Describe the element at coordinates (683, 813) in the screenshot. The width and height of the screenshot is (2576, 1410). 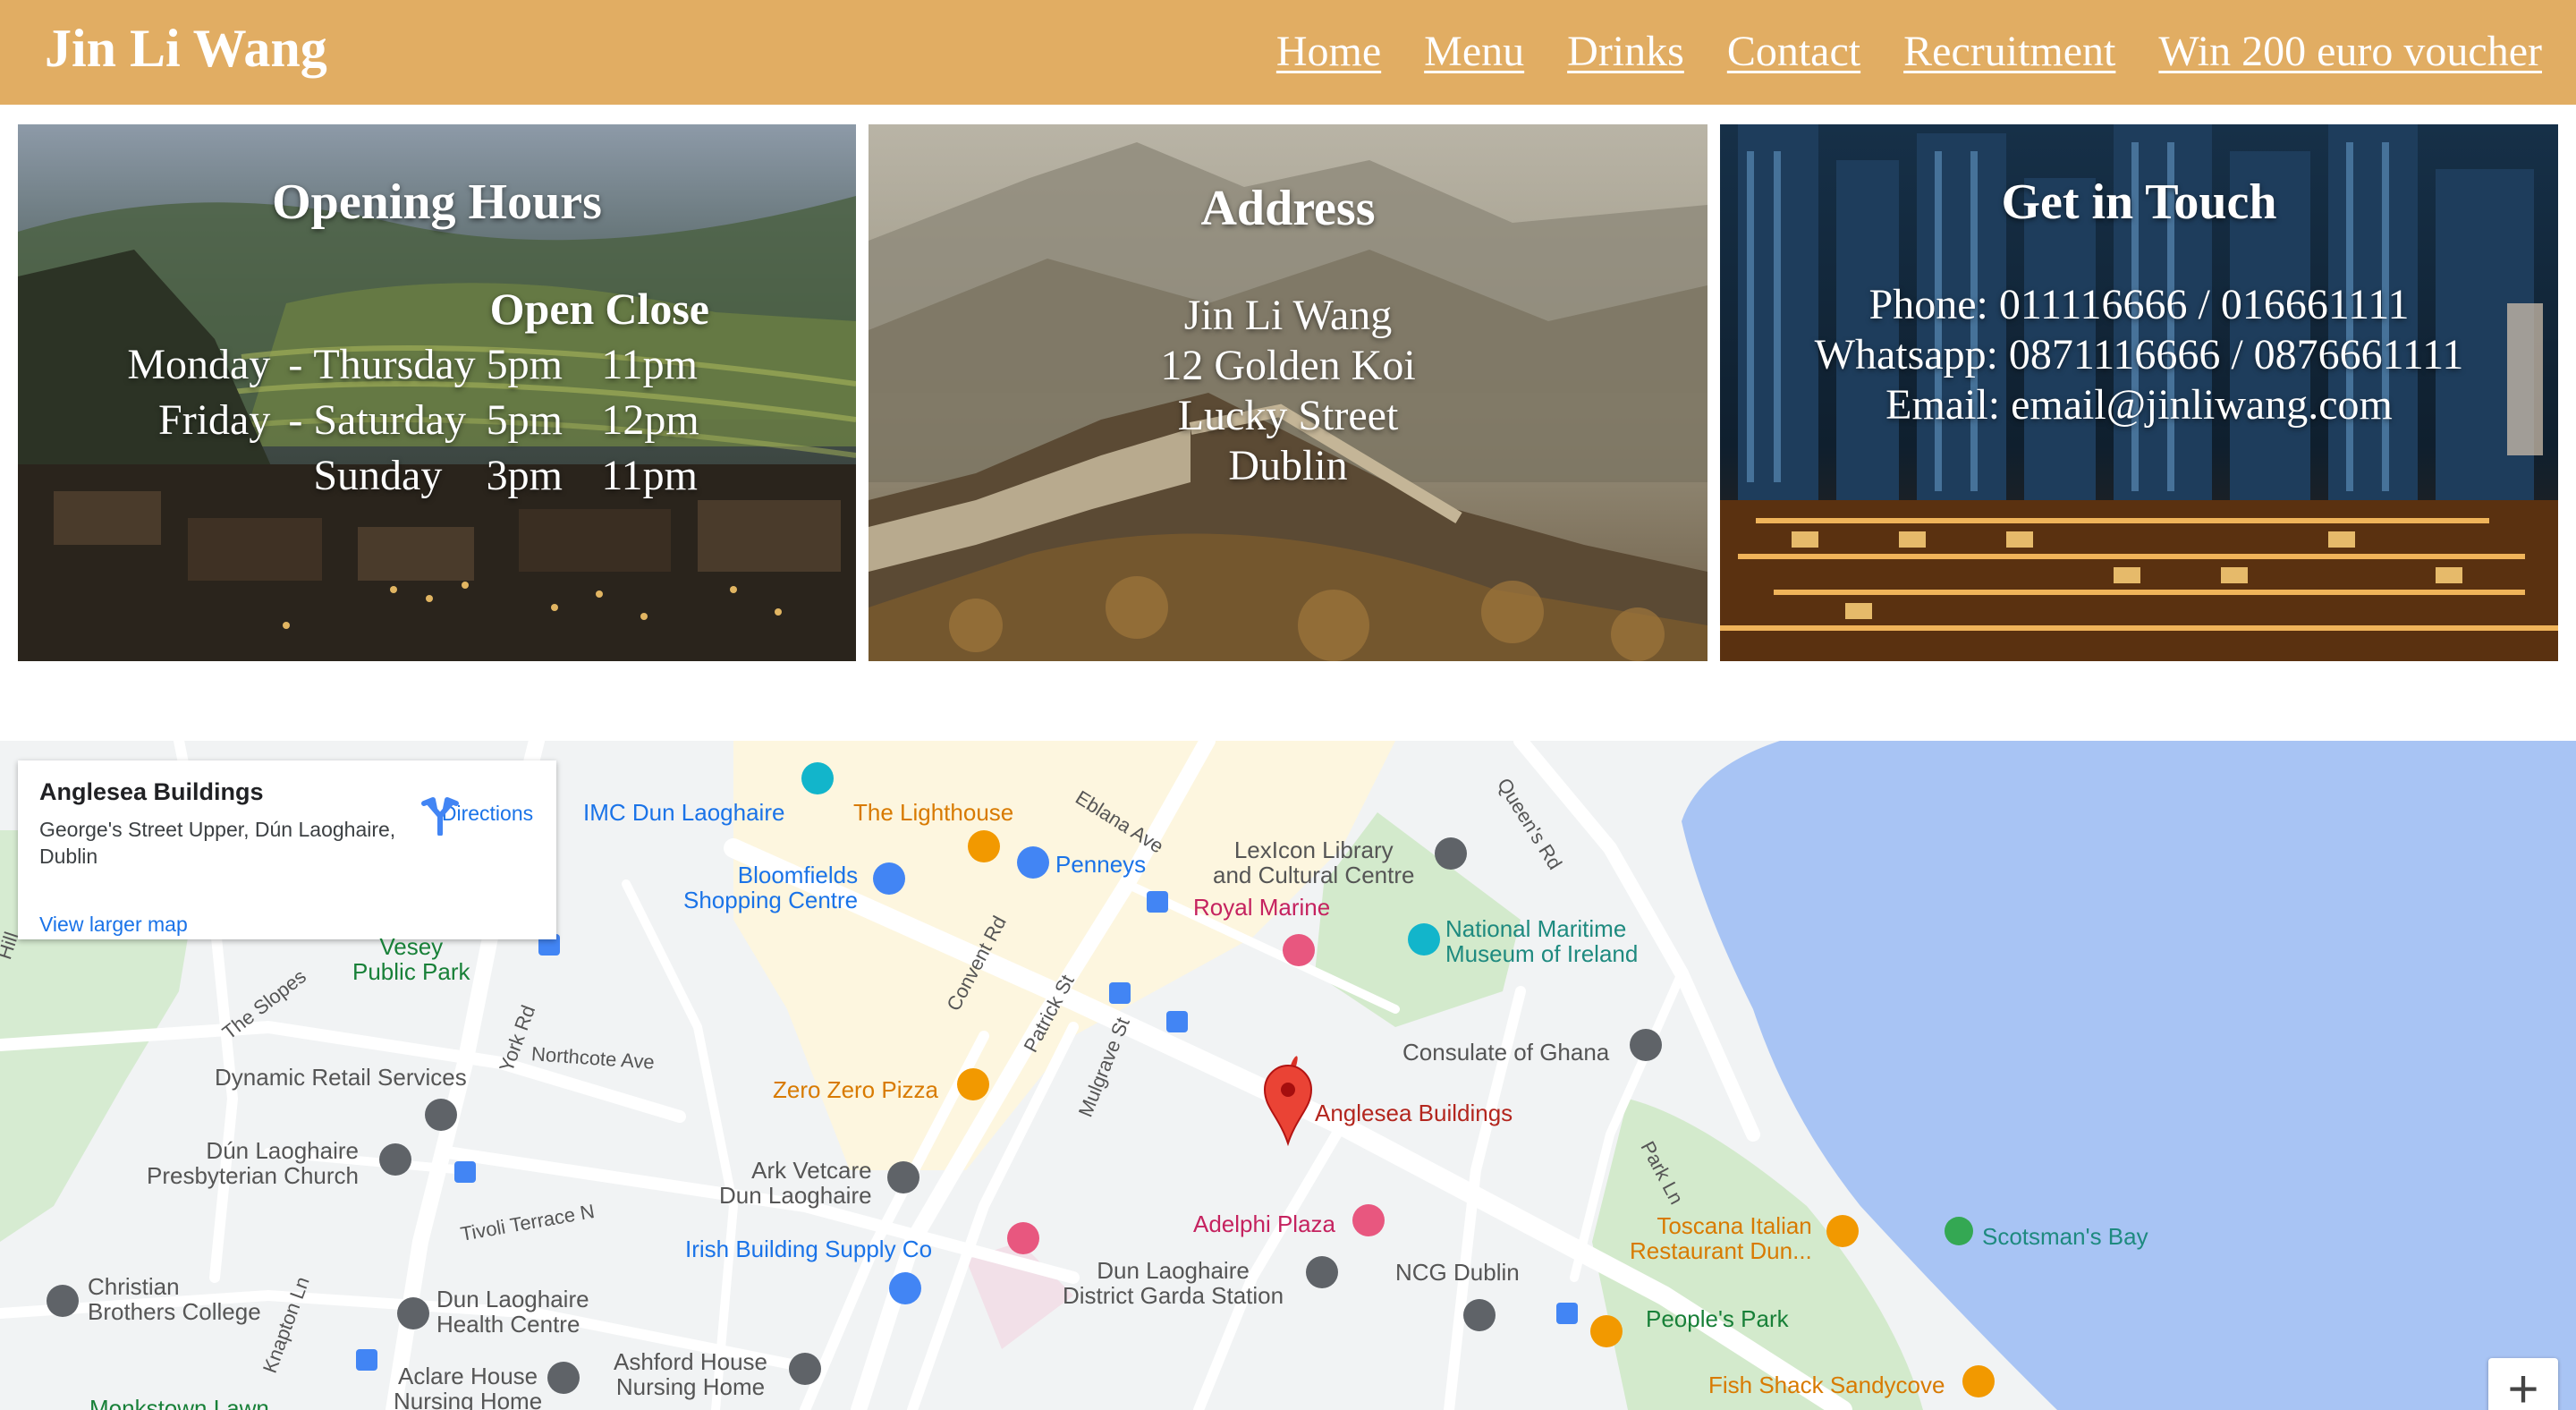
I see `poi-imc: IMC Dun Laoghaire` at that location.